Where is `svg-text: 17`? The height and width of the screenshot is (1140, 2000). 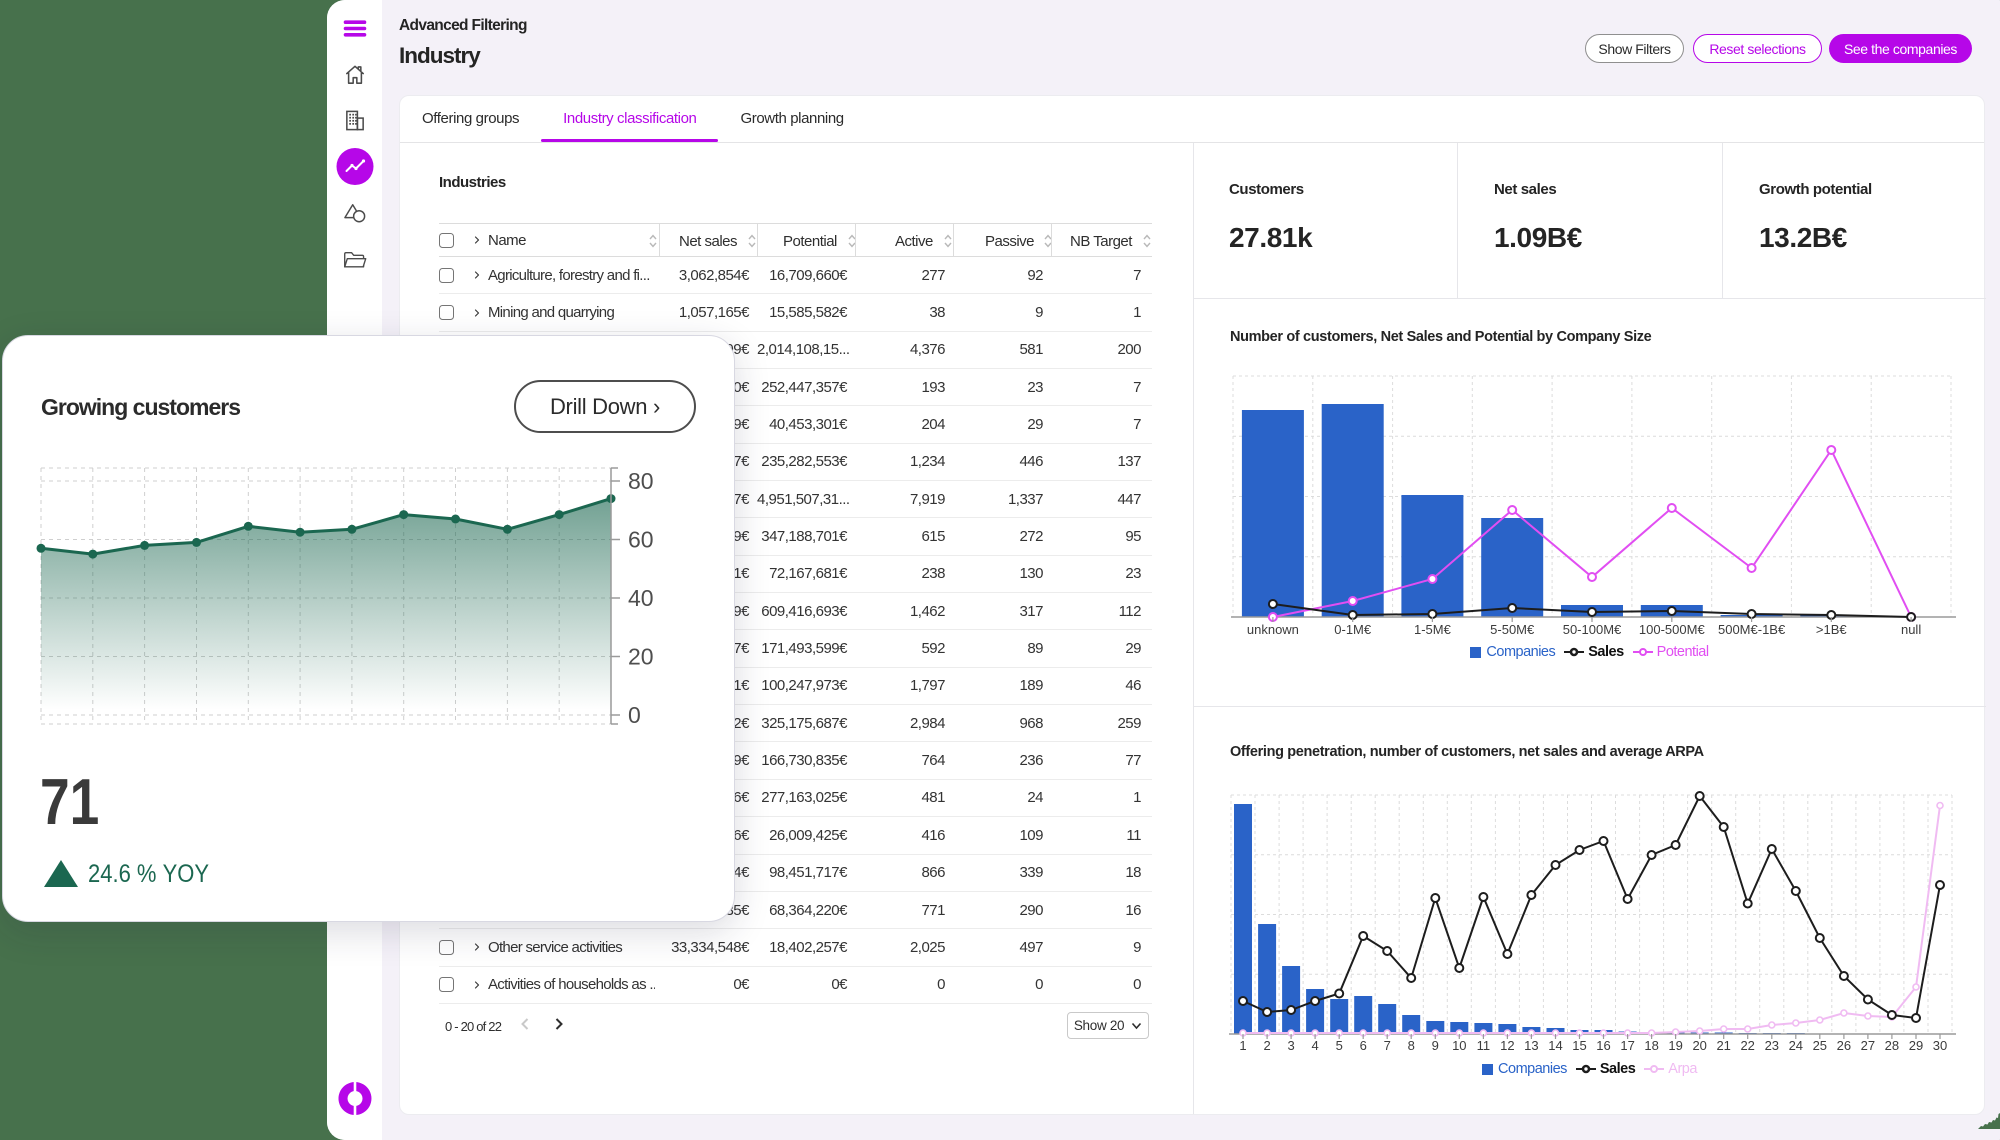 svg-text: 17 is located at coordinates (1627, 1045).